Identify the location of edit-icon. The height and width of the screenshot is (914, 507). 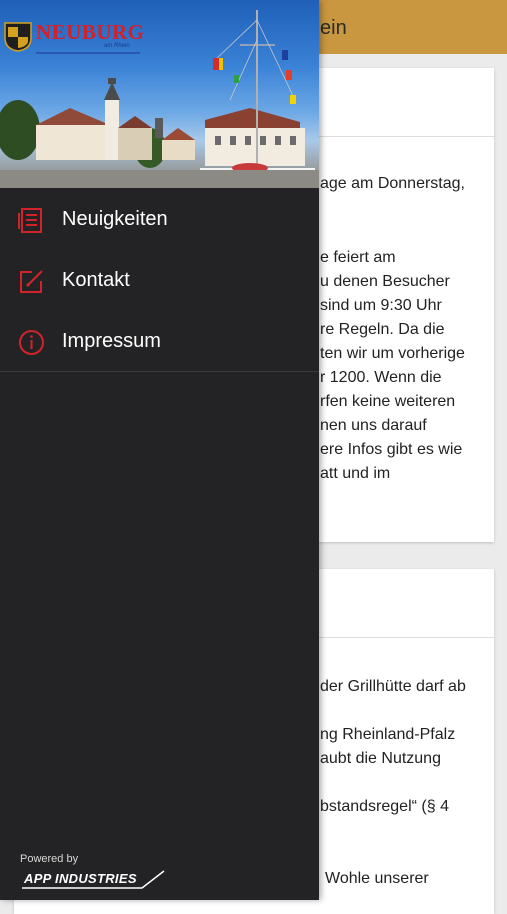
(31, 281).